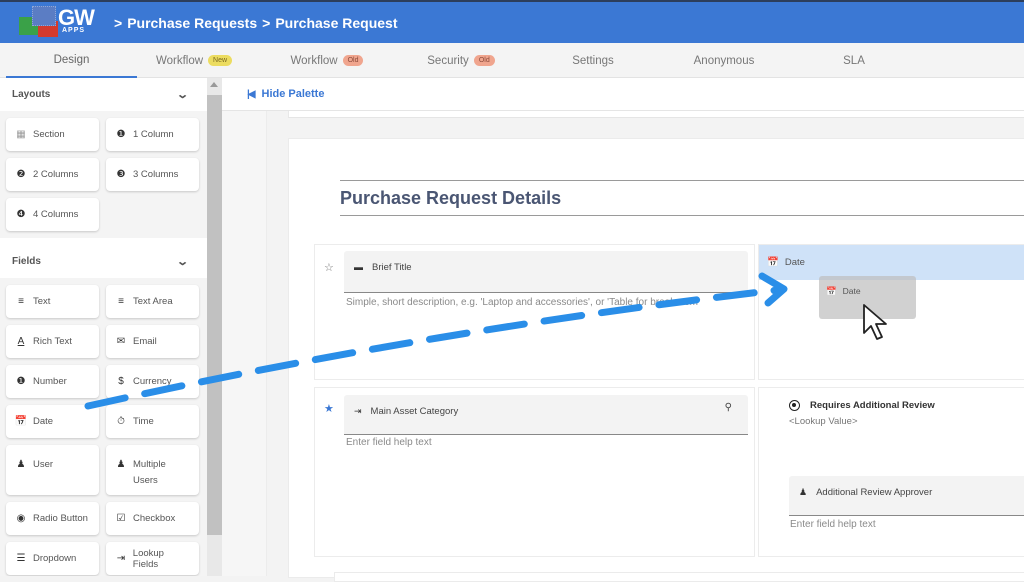  Describe the element at coordinates (875, 322) in the screenshot. I see `mouse-cursor-icon` at that location.